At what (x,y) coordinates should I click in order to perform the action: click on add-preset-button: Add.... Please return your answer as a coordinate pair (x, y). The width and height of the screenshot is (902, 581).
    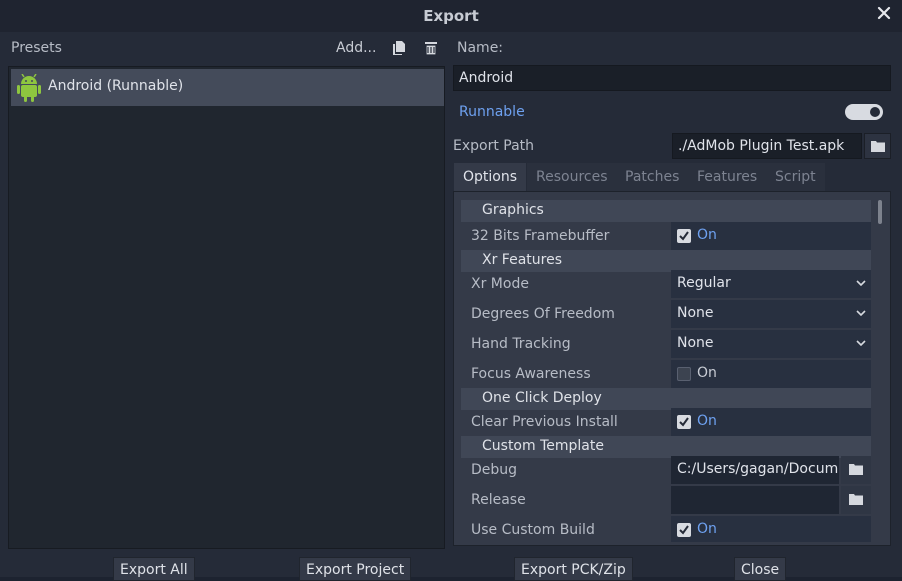
    Looking at the image, I should click on (356, 48).